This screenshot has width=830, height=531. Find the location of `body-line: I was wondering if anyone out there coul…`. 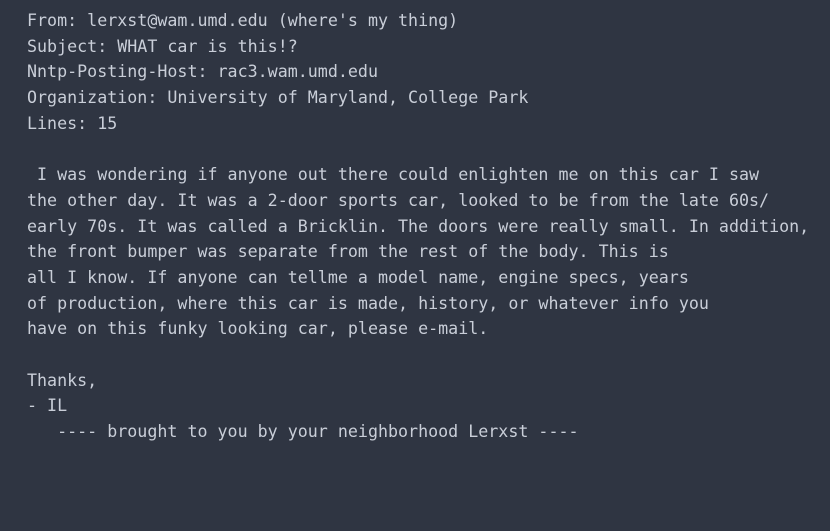

body-line: I was wondering if anyone out there coul… is located at coordinates (393, 175).